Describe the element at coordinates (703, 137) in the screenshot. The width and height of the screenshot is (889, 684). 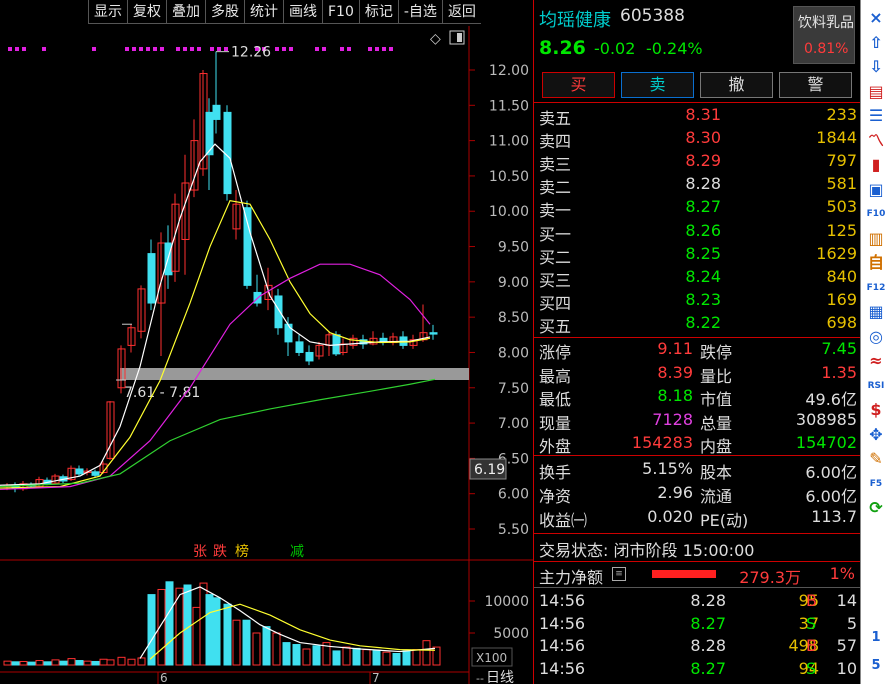
I see `ob-price: 8.30` at that location.